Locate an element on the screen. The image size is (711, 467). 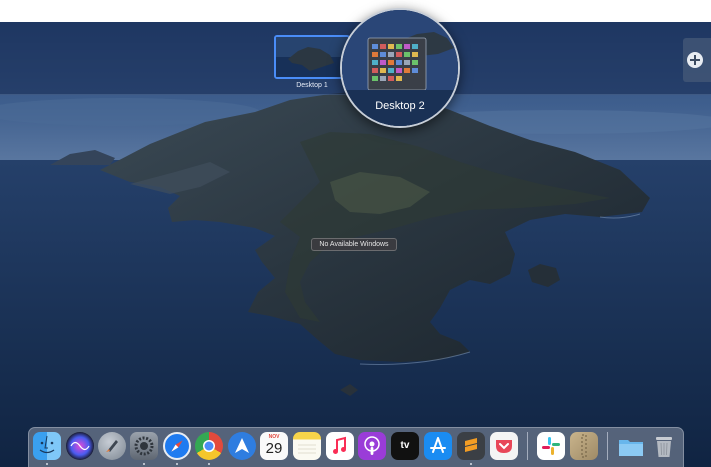
apple-tv-icon: tv is located at coordinates (405, 446).